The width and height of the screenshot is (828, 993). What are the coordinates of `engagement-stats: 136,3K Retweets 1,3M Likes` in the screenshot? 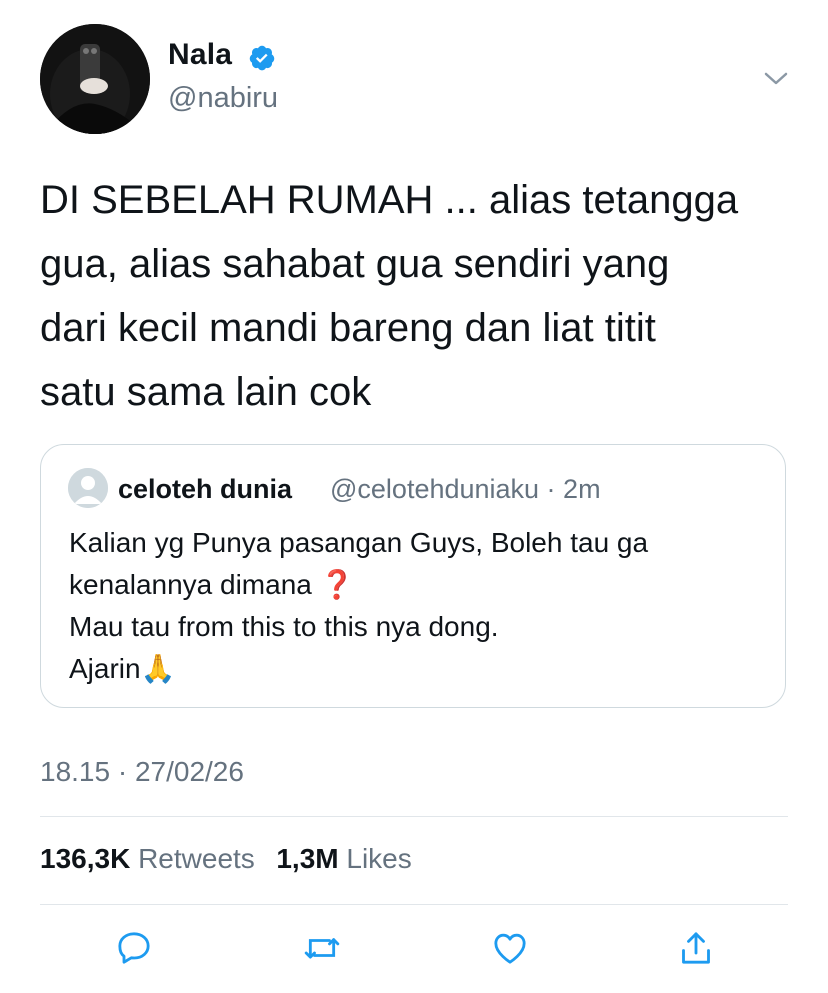 It's located at (226, 859).